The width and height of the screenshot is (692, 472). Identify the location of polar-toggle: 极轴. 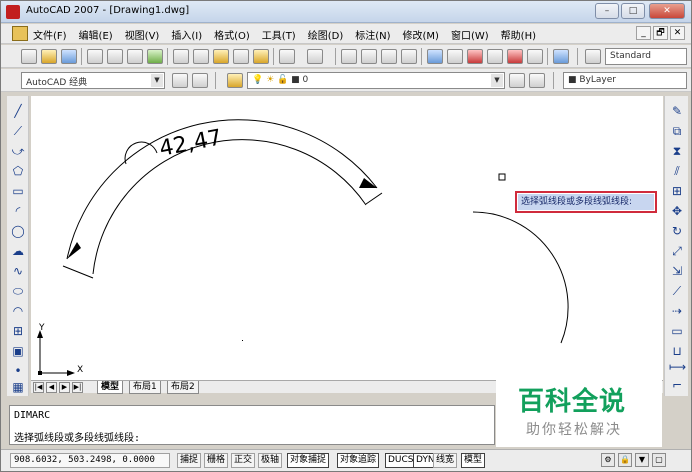
(270, 460).